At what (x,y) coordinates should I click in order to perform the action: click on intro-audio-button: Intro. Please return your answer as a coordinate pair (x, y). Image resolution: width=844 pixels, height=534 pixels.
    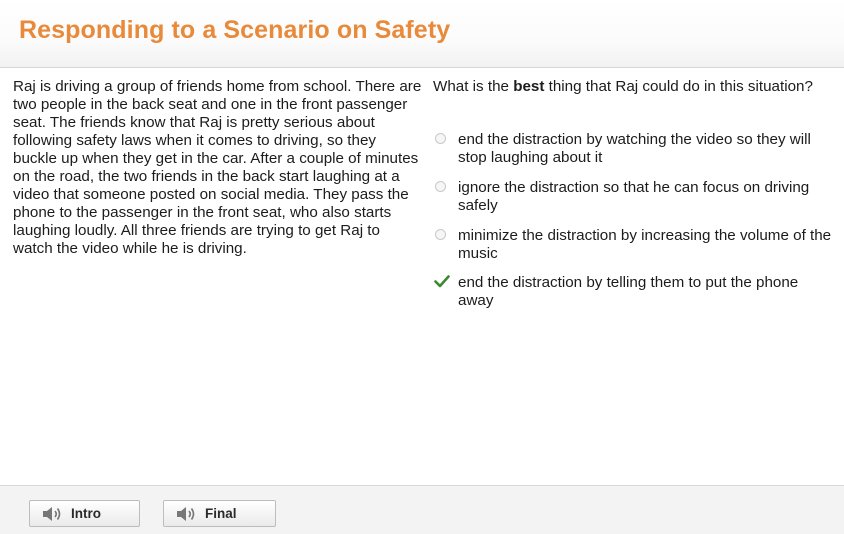
    Looking at the image, I should click on (84, 513).